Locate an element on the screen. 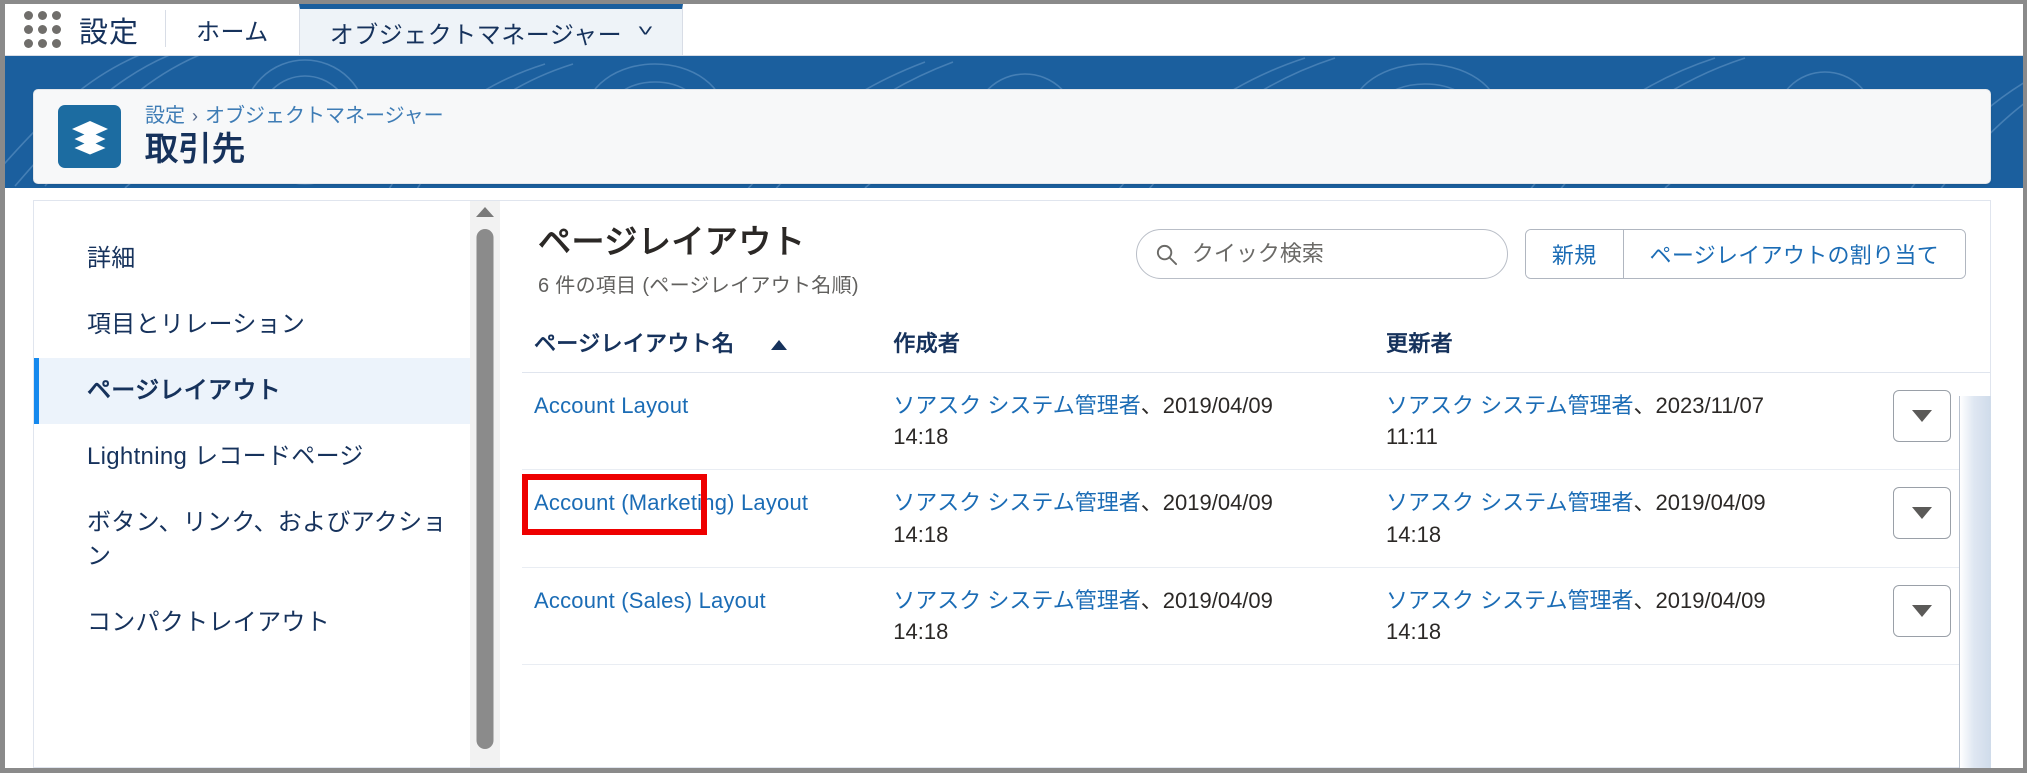 The height and width of the screenshot is (773, 2027). chevron-down-icon: ˅ is located at coordinates (646, 31).